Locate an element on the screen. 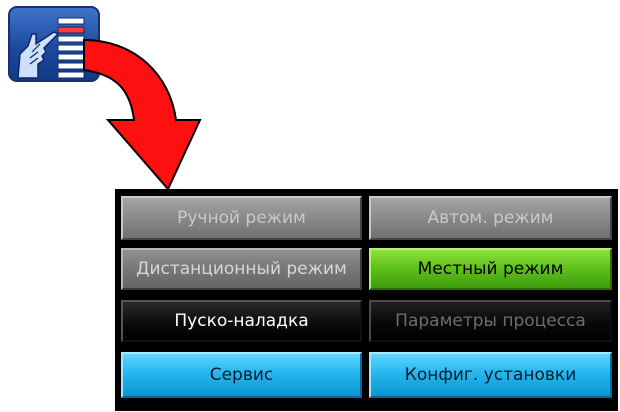 This screenshot has height=412, width=620. service-button: Сервис is located at coordinates (241, 375).